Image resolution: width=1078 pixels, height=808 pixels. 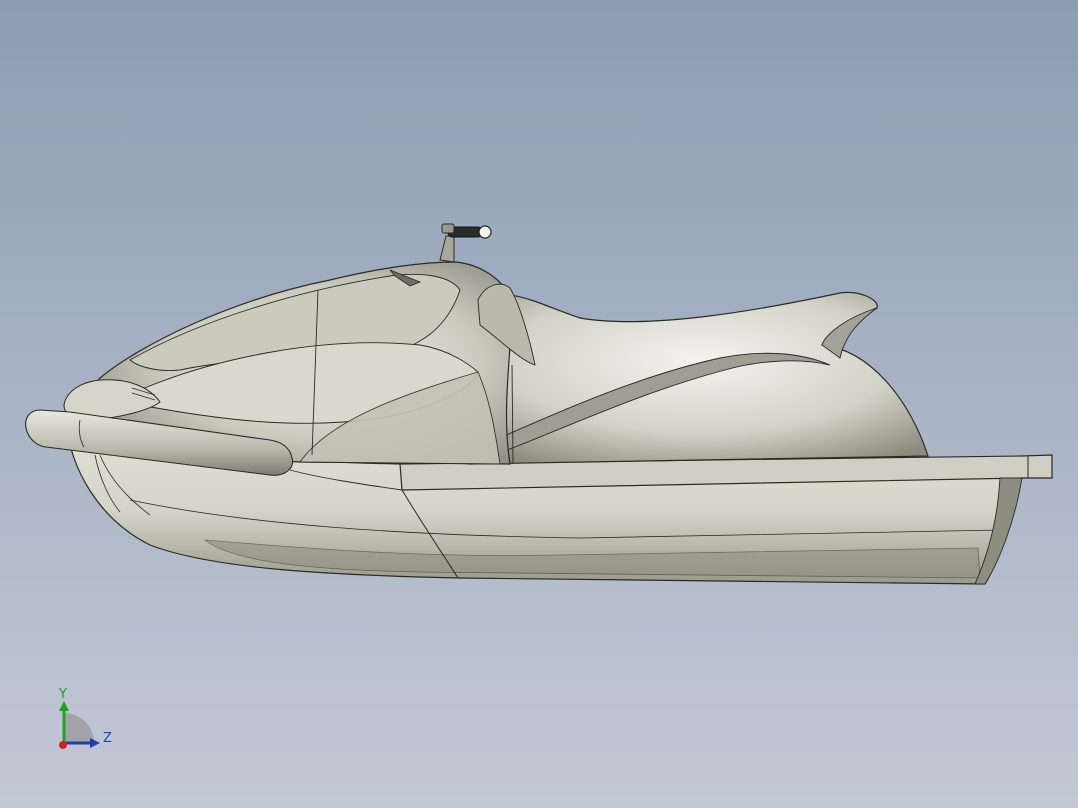 What do you see at coordinates (485, 232) in the screenshot?
I see `handlebar-end-cap` at bounding box center [485, 232].